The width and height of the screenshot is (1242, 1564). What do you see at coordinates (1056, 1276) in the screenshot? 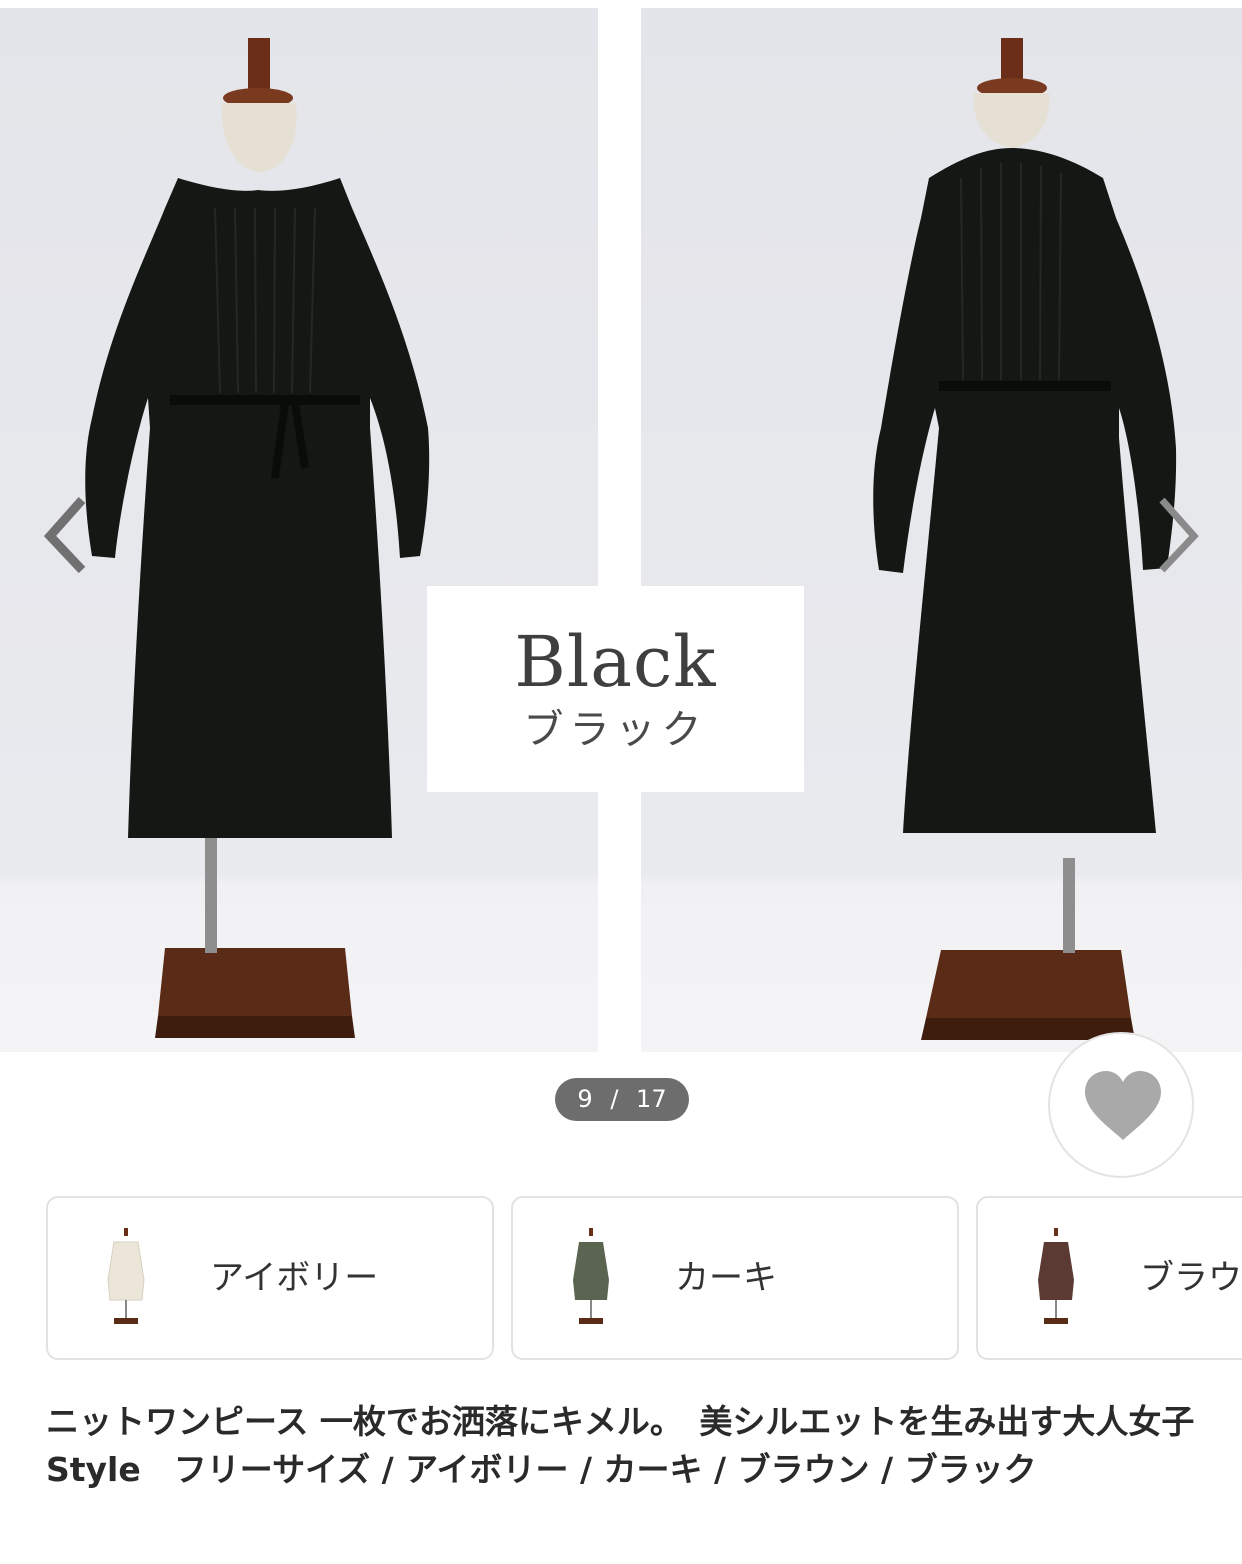
I see `variant-thumbnail-brown` at bounding box center [1056, 1276].